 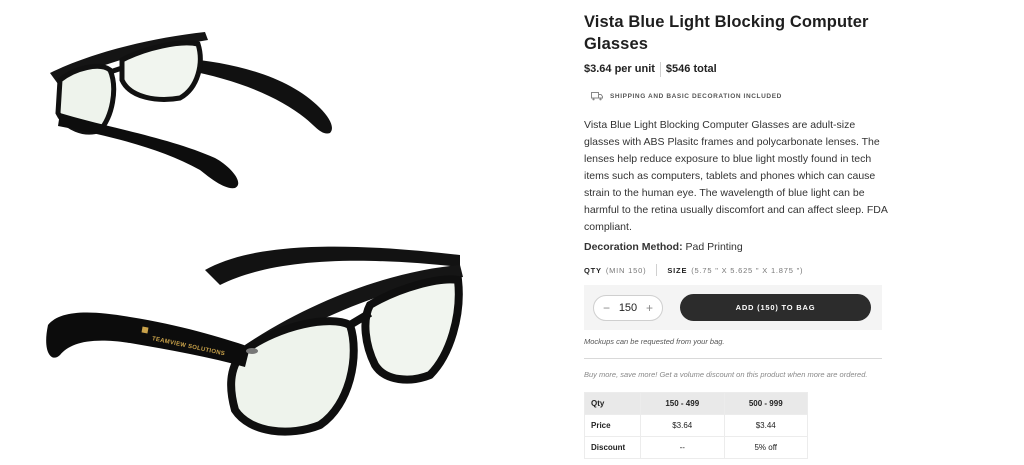 I want to click on mockup-note: Mockups can be requested from your bag., so click(x=654, y=341).